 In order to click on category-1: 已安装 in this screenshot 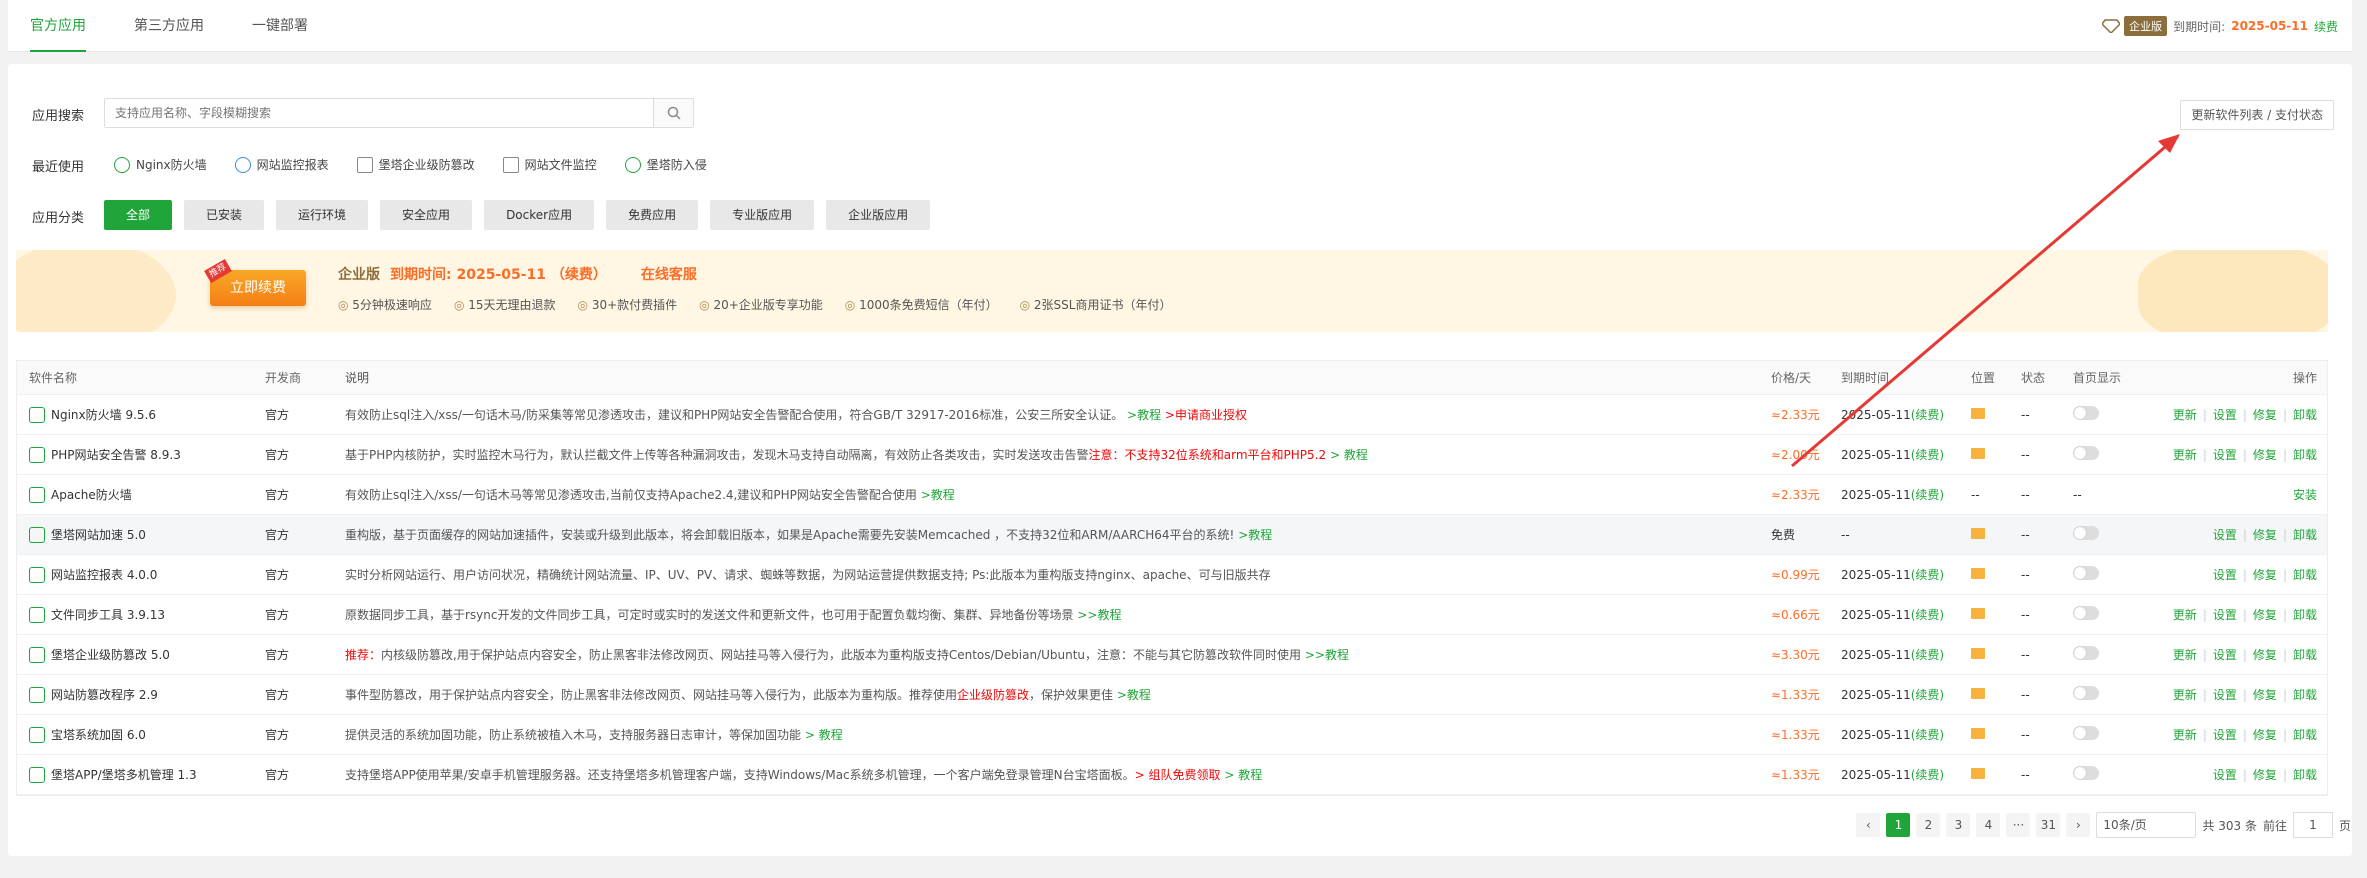, I will do `click(224, 215)`.